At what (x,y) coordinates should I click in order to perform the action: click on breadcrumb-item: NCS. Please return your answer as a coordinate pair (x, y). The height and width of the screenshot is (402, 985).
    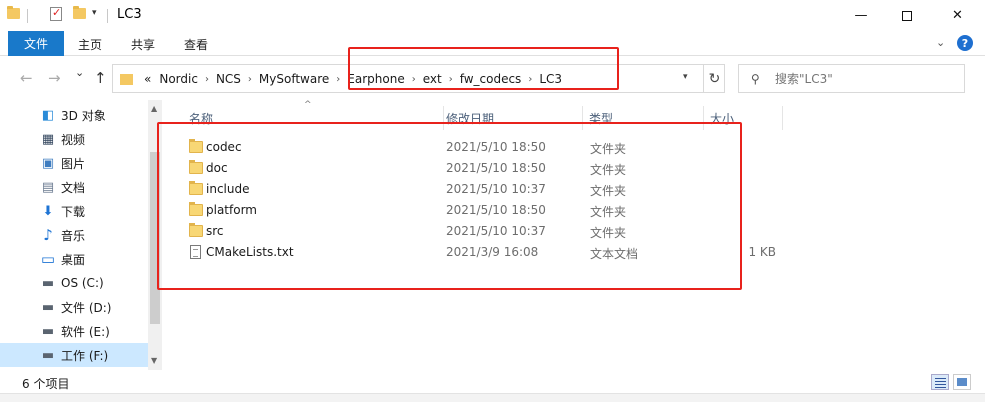
    Looking at the image, I should click on (228, 79).